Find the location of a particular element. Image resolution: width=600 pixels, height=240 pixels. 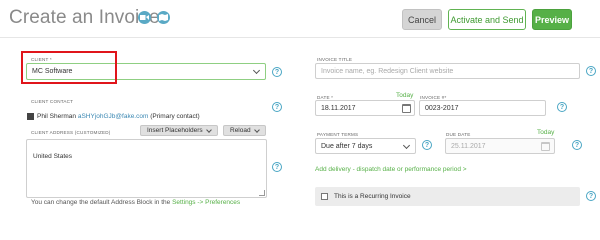

recurring-invoice-row: This is a Recurring Invoice is located at coordinates (447, 196).